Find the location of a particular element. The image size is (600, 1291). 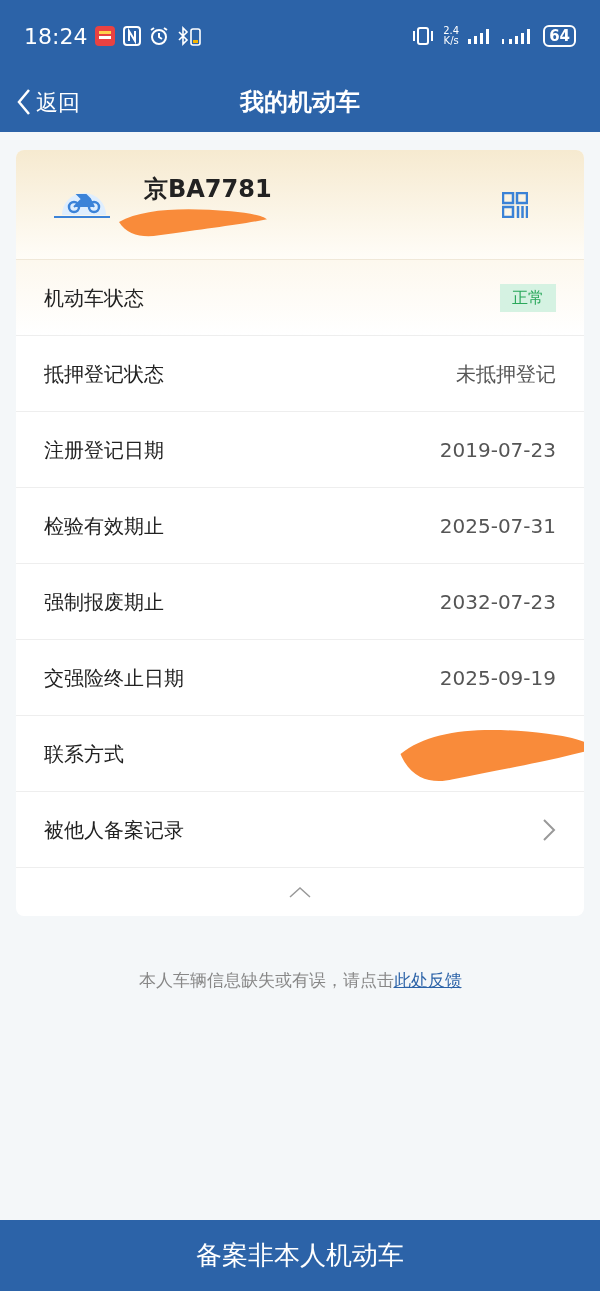

license-plate: 京BA7781 is located at coordinates (208, 189).